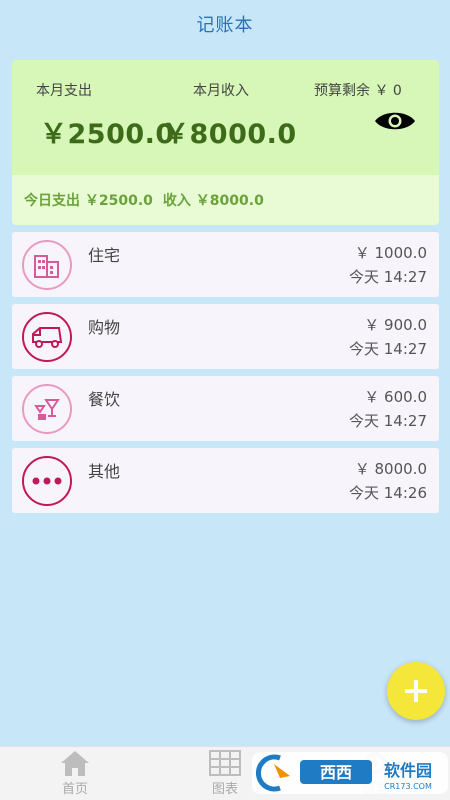 Image resolution: width=450 pixels, height=800 pixels. What do you see at coordinates (47, 481) in the screenshot?
I see `more-dots-icon` at bounding box center [47, 481].